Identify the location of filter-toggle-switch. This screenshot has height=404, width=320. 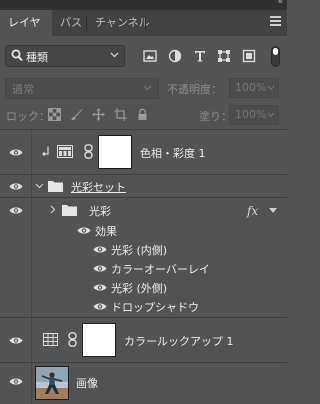
(275, 56).